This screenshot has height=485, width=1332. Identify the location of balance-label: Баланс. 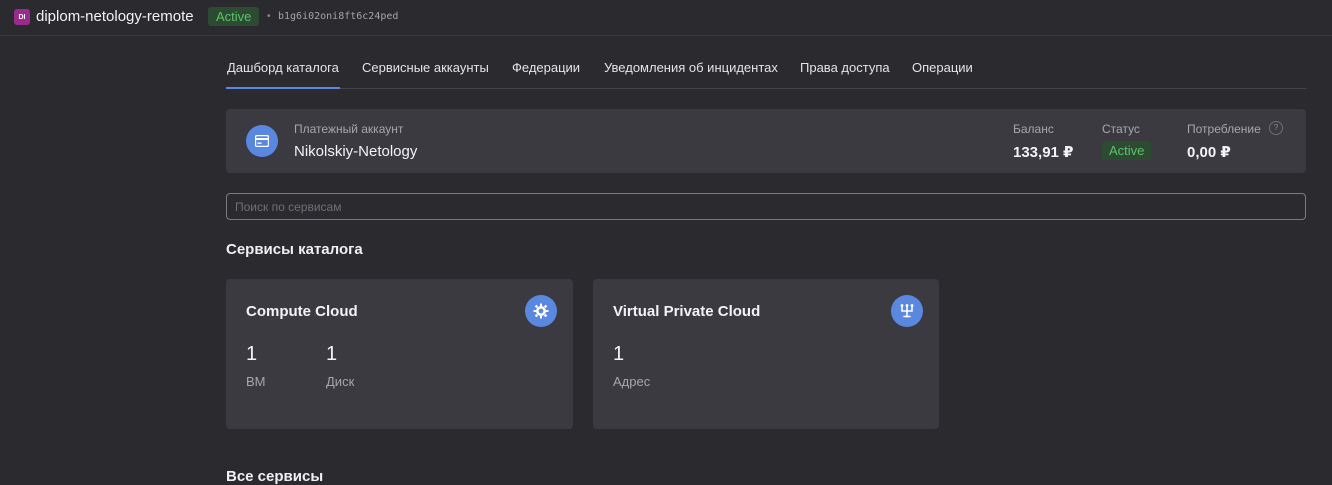
(1033, 129).